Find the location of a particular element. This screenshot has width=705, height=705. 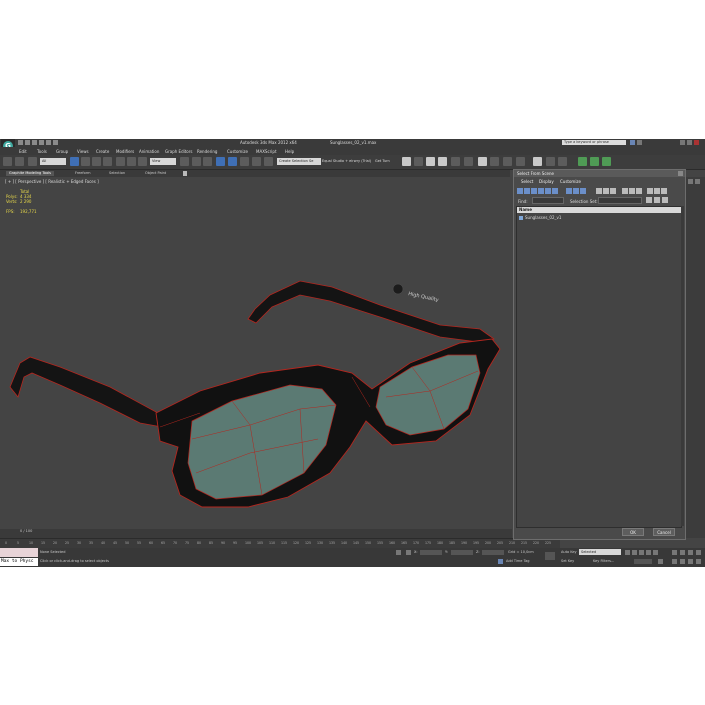

render-production-icon is located at coordinates (520, 161).